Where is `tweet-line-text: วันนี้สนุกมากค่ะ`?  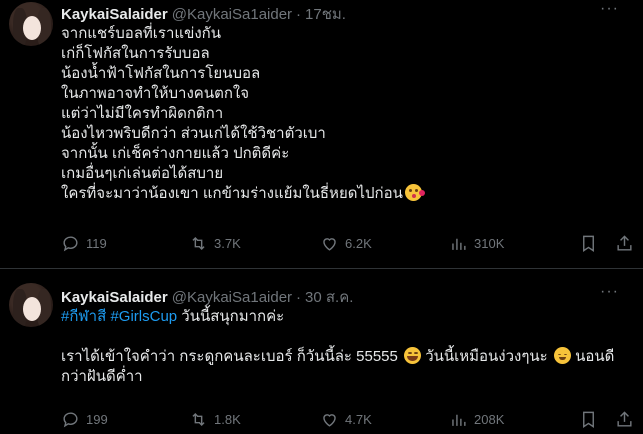
tweet-line-text: วันนี้สนุกมากค่ะ is located at coordinates (231, 316).